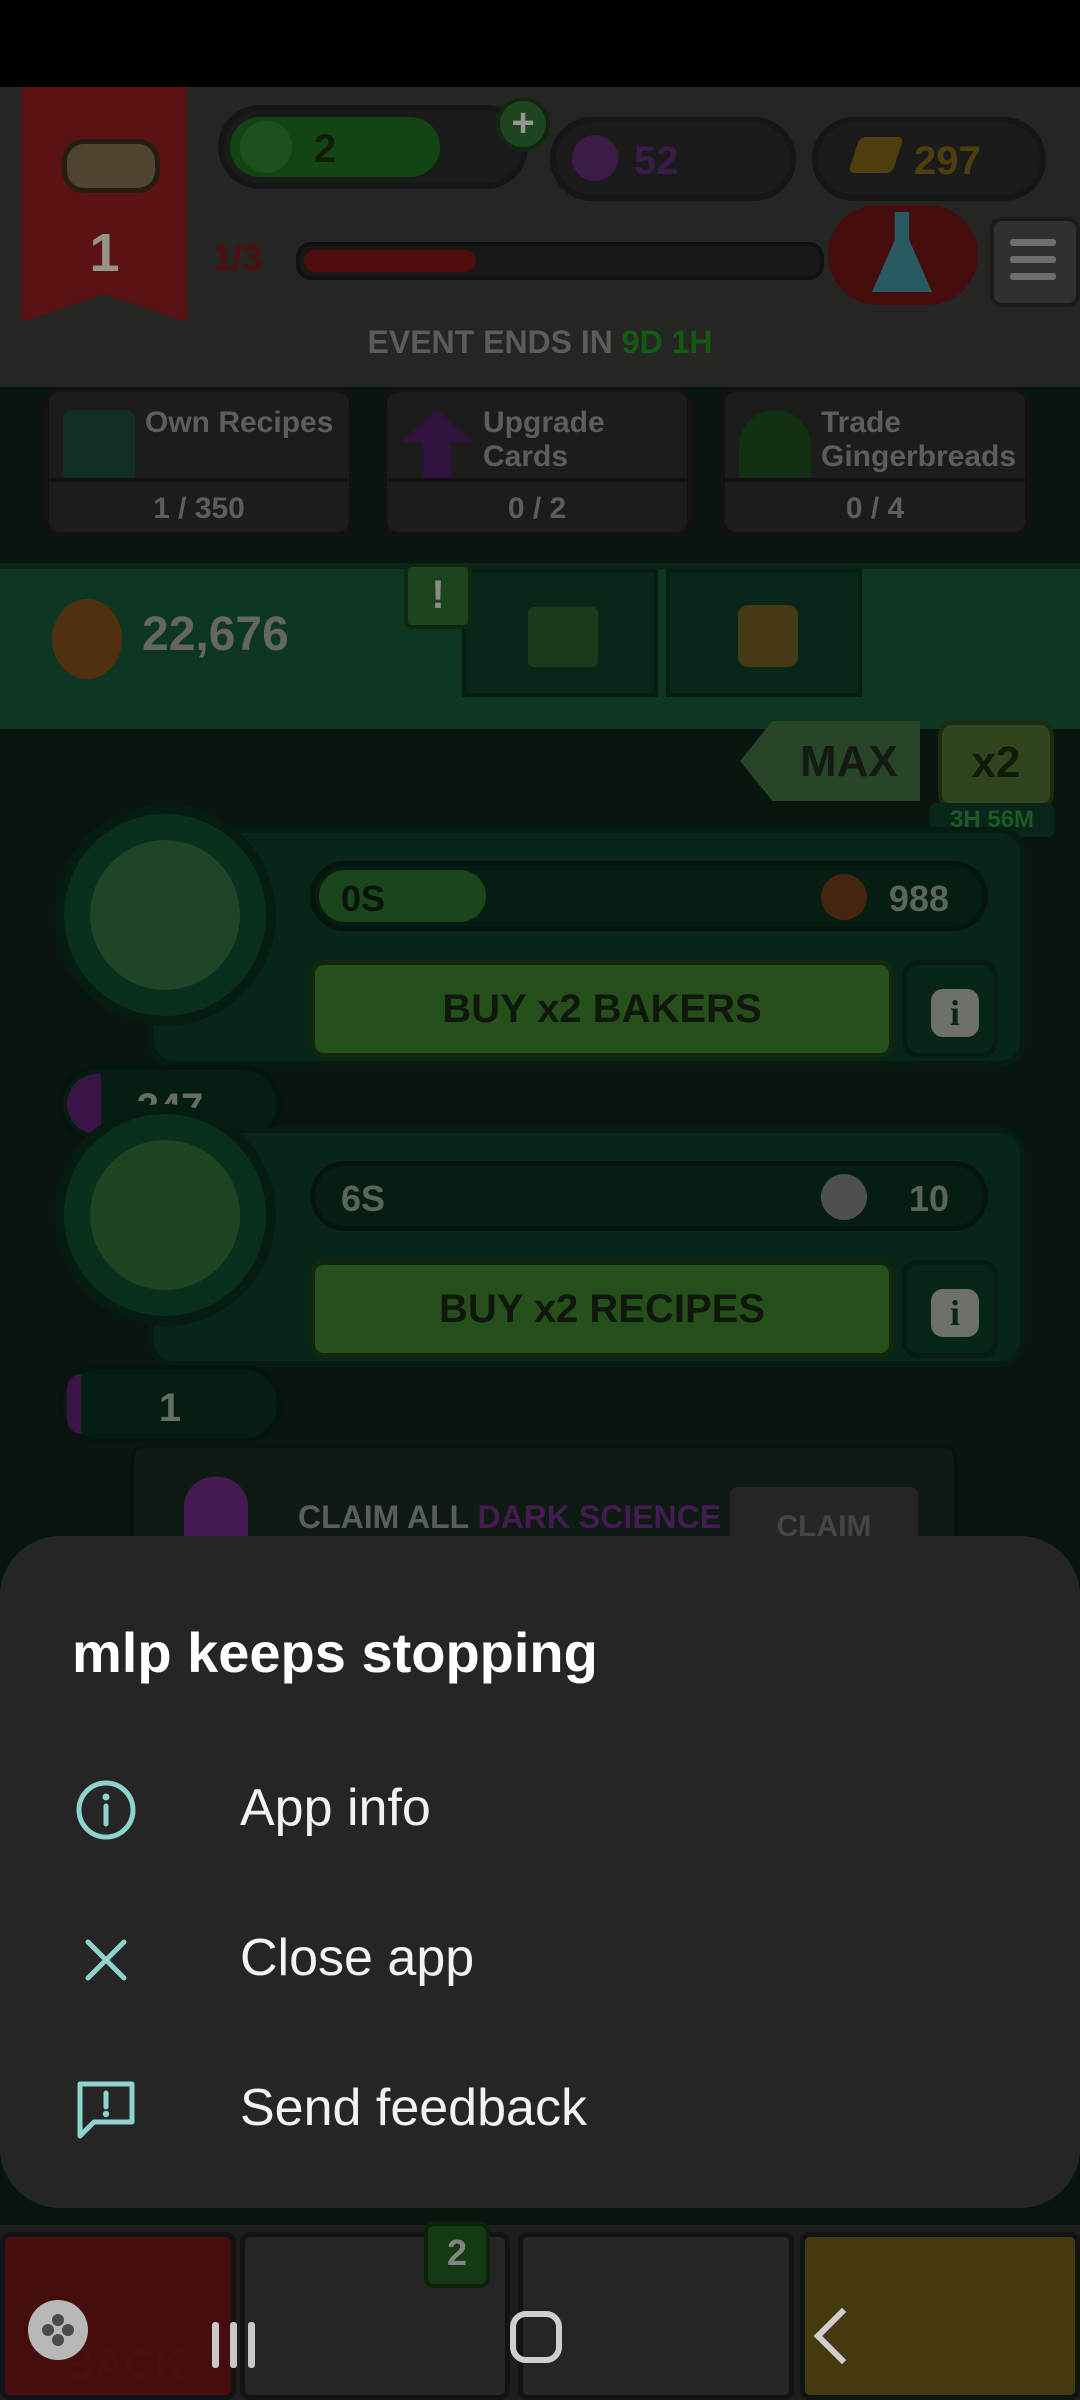  What do you see at coordinates (215, 634) in the screenshot?
I see `gingerbread-count: 22,676` at bounding box center [215, 634].